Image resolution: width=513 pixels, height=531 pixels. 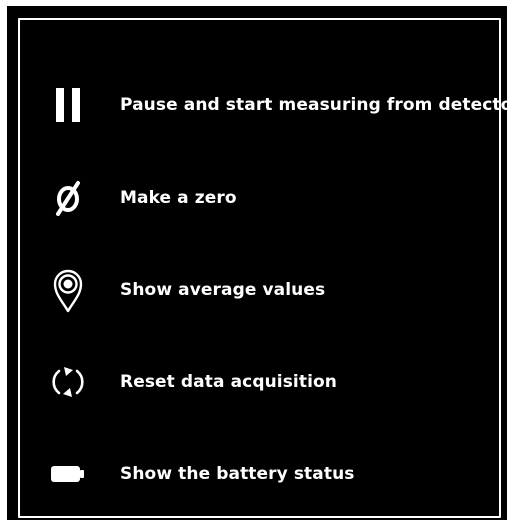 What do you see at coordinates (259, 198) in the screenshot?
I see `legend-item-zero: Make a zero` at bounding box center [259, 198].